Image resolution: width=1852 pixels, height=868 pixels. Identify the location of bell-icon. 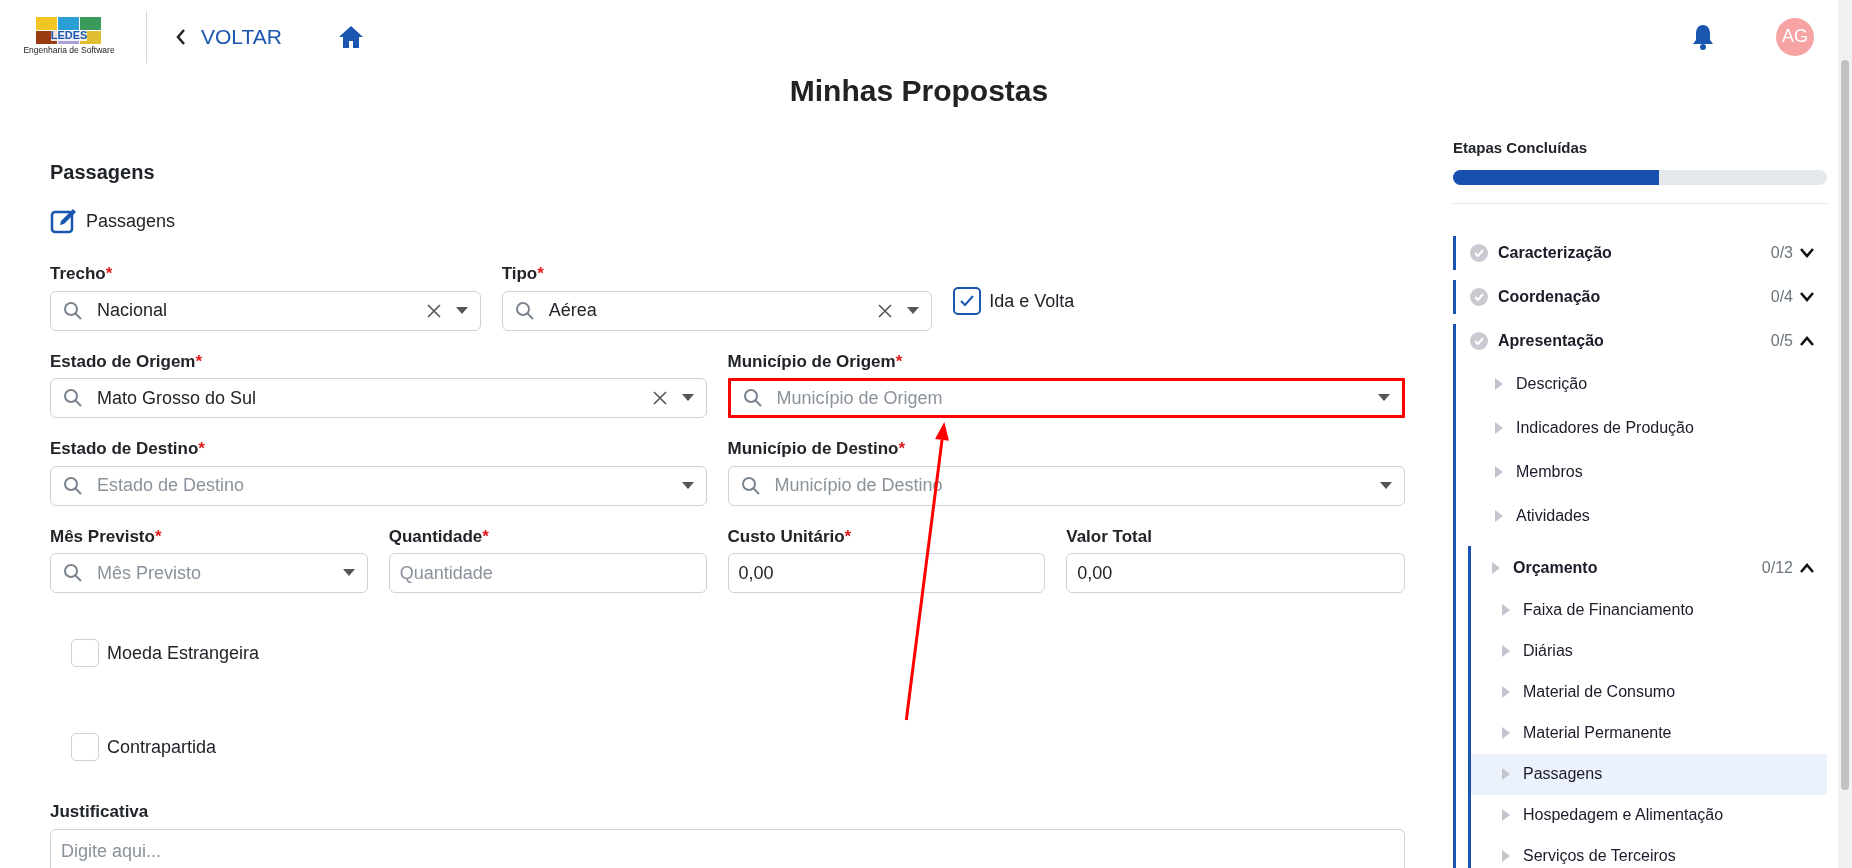
(1703, 36).